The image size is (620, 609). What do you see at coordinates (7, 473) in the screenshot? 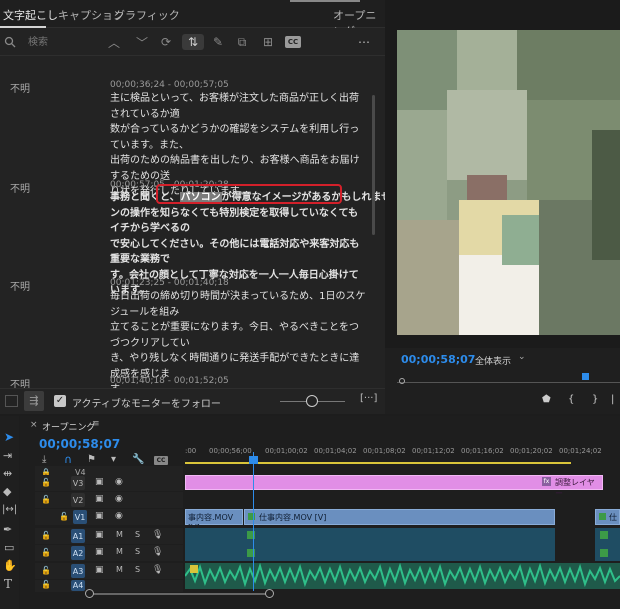
I see `ripple-edit-icon: ⇹` at bounding box center [7, 473].